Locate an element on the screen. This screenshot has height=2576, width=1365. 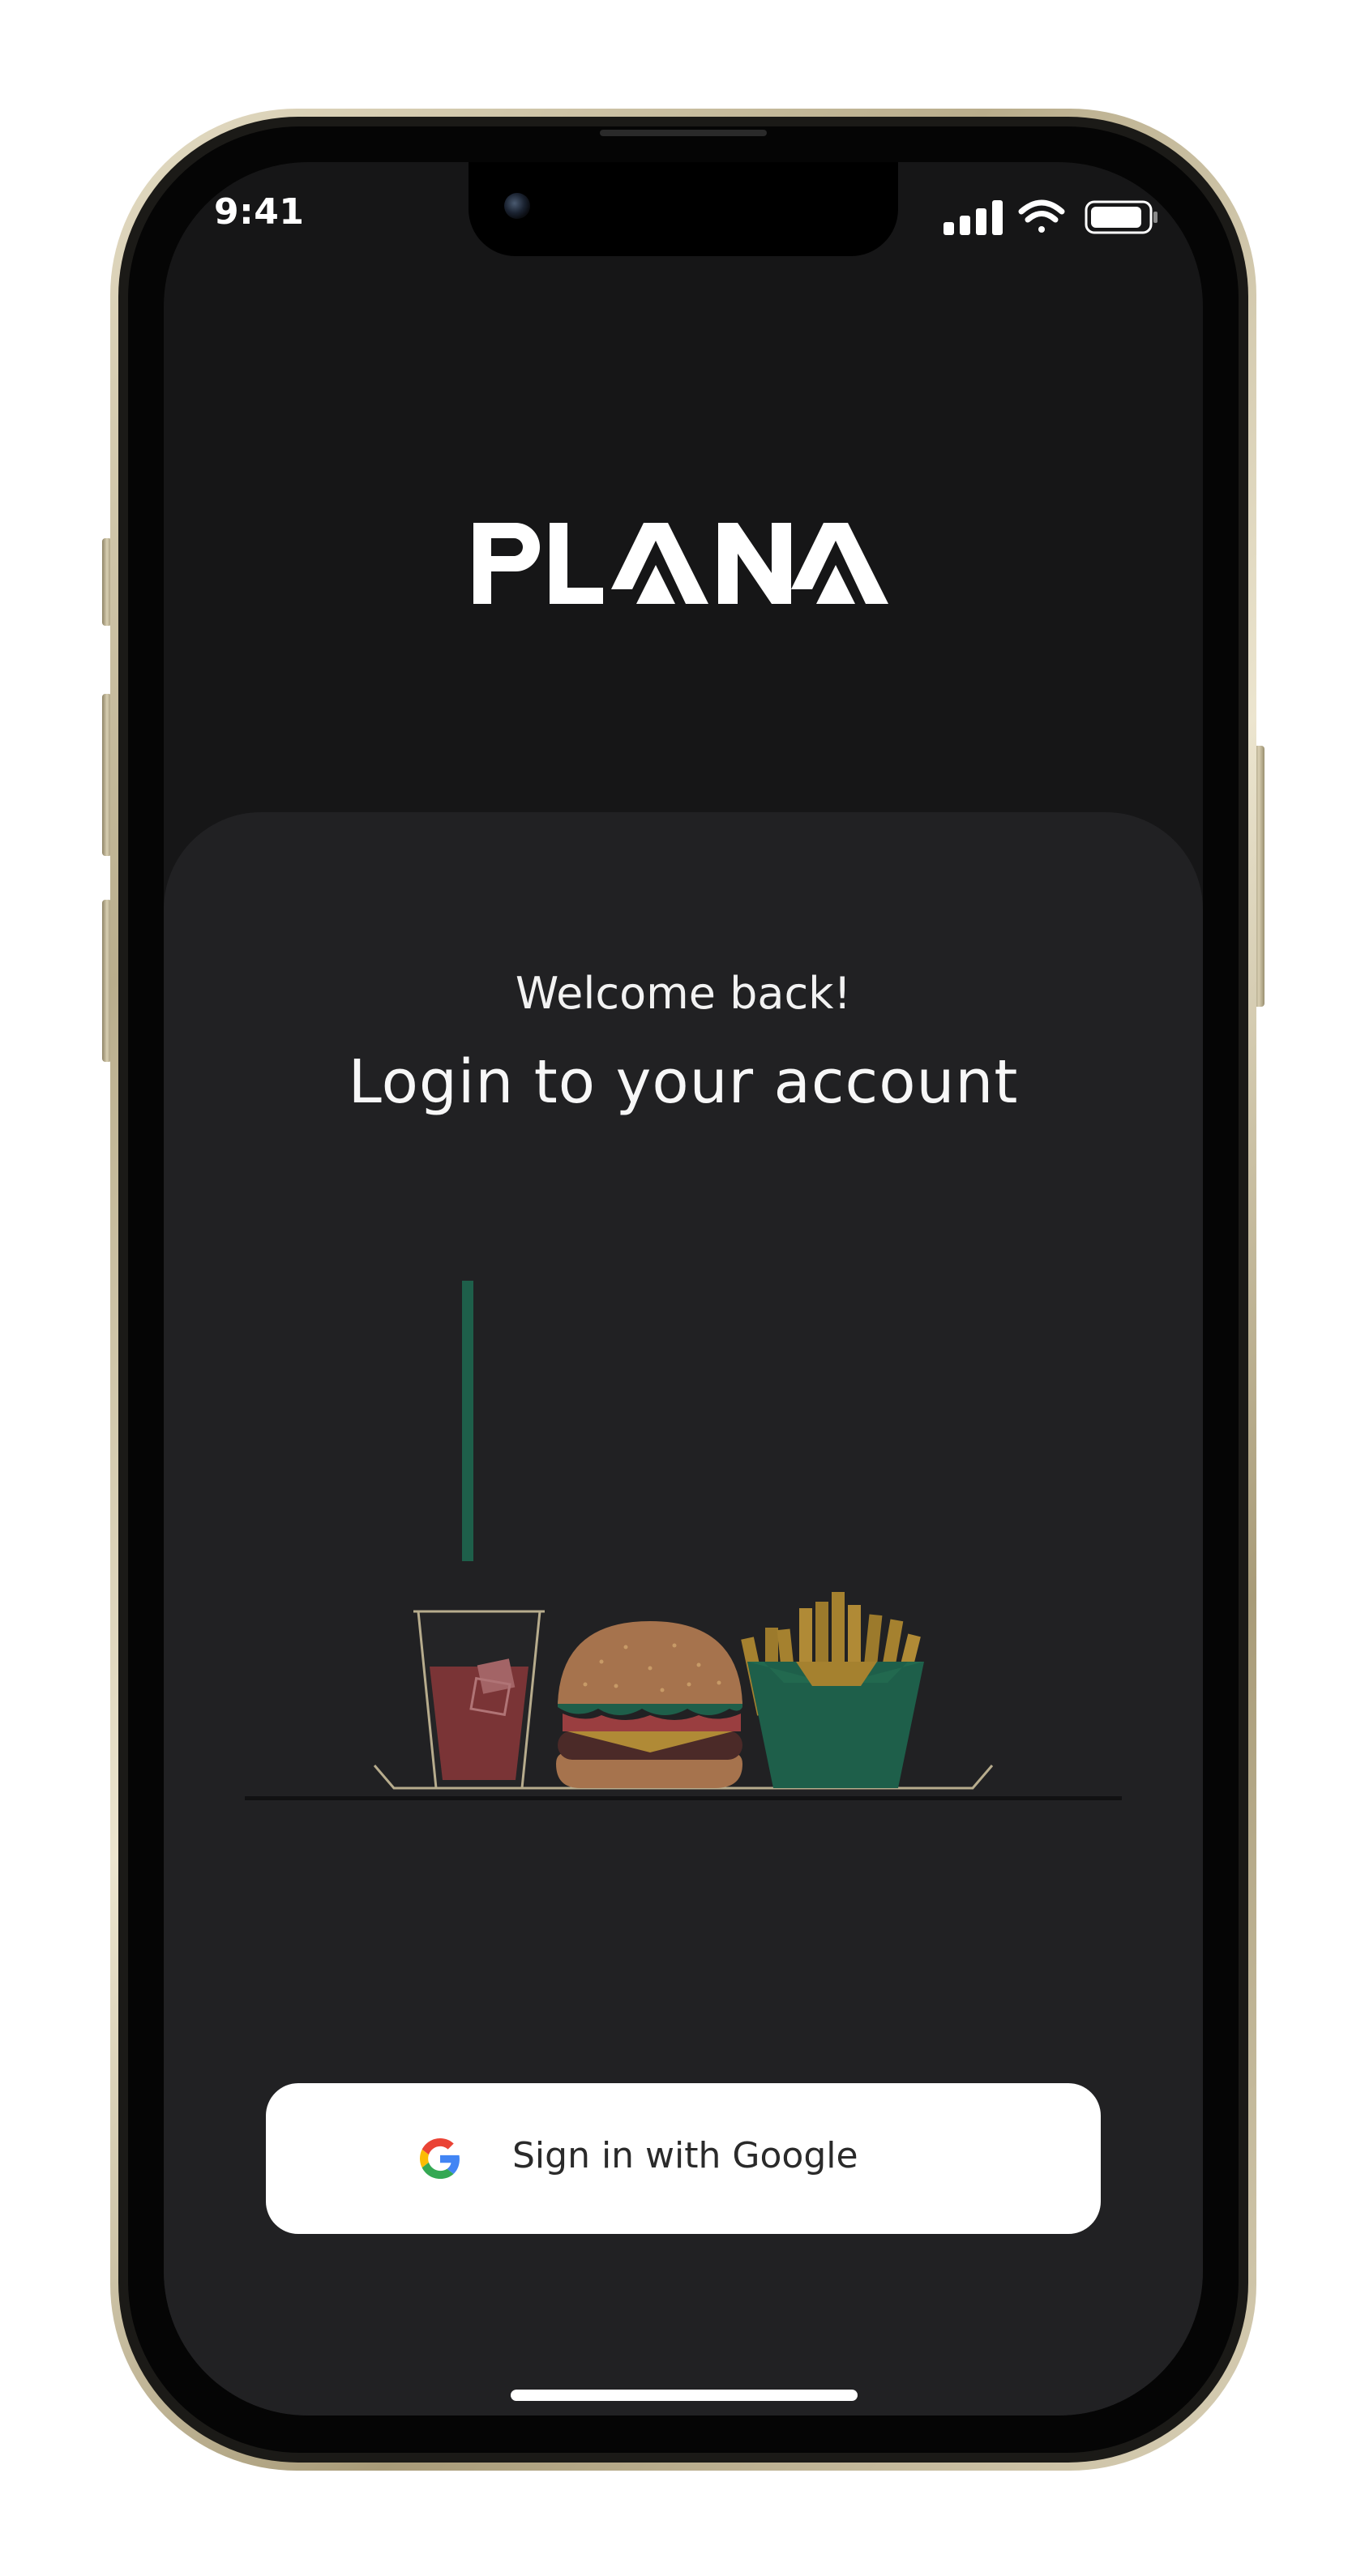
earpiece-speaker is located at coordinates (683, 133).